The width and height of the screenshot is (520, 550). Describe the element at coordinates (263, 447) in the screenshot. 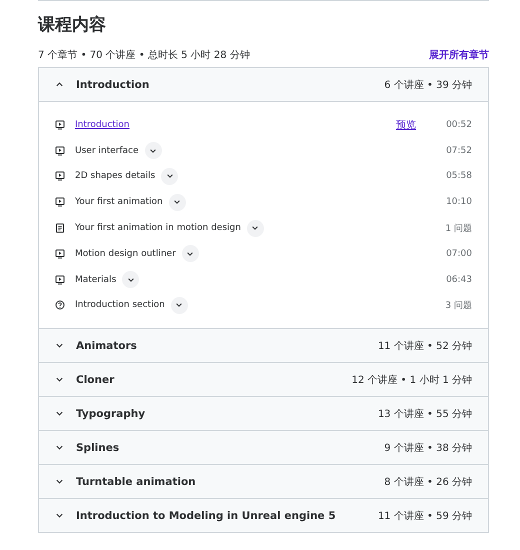

I see `section-header: Splines 9 个讲座 • 38 分钟` at that location.